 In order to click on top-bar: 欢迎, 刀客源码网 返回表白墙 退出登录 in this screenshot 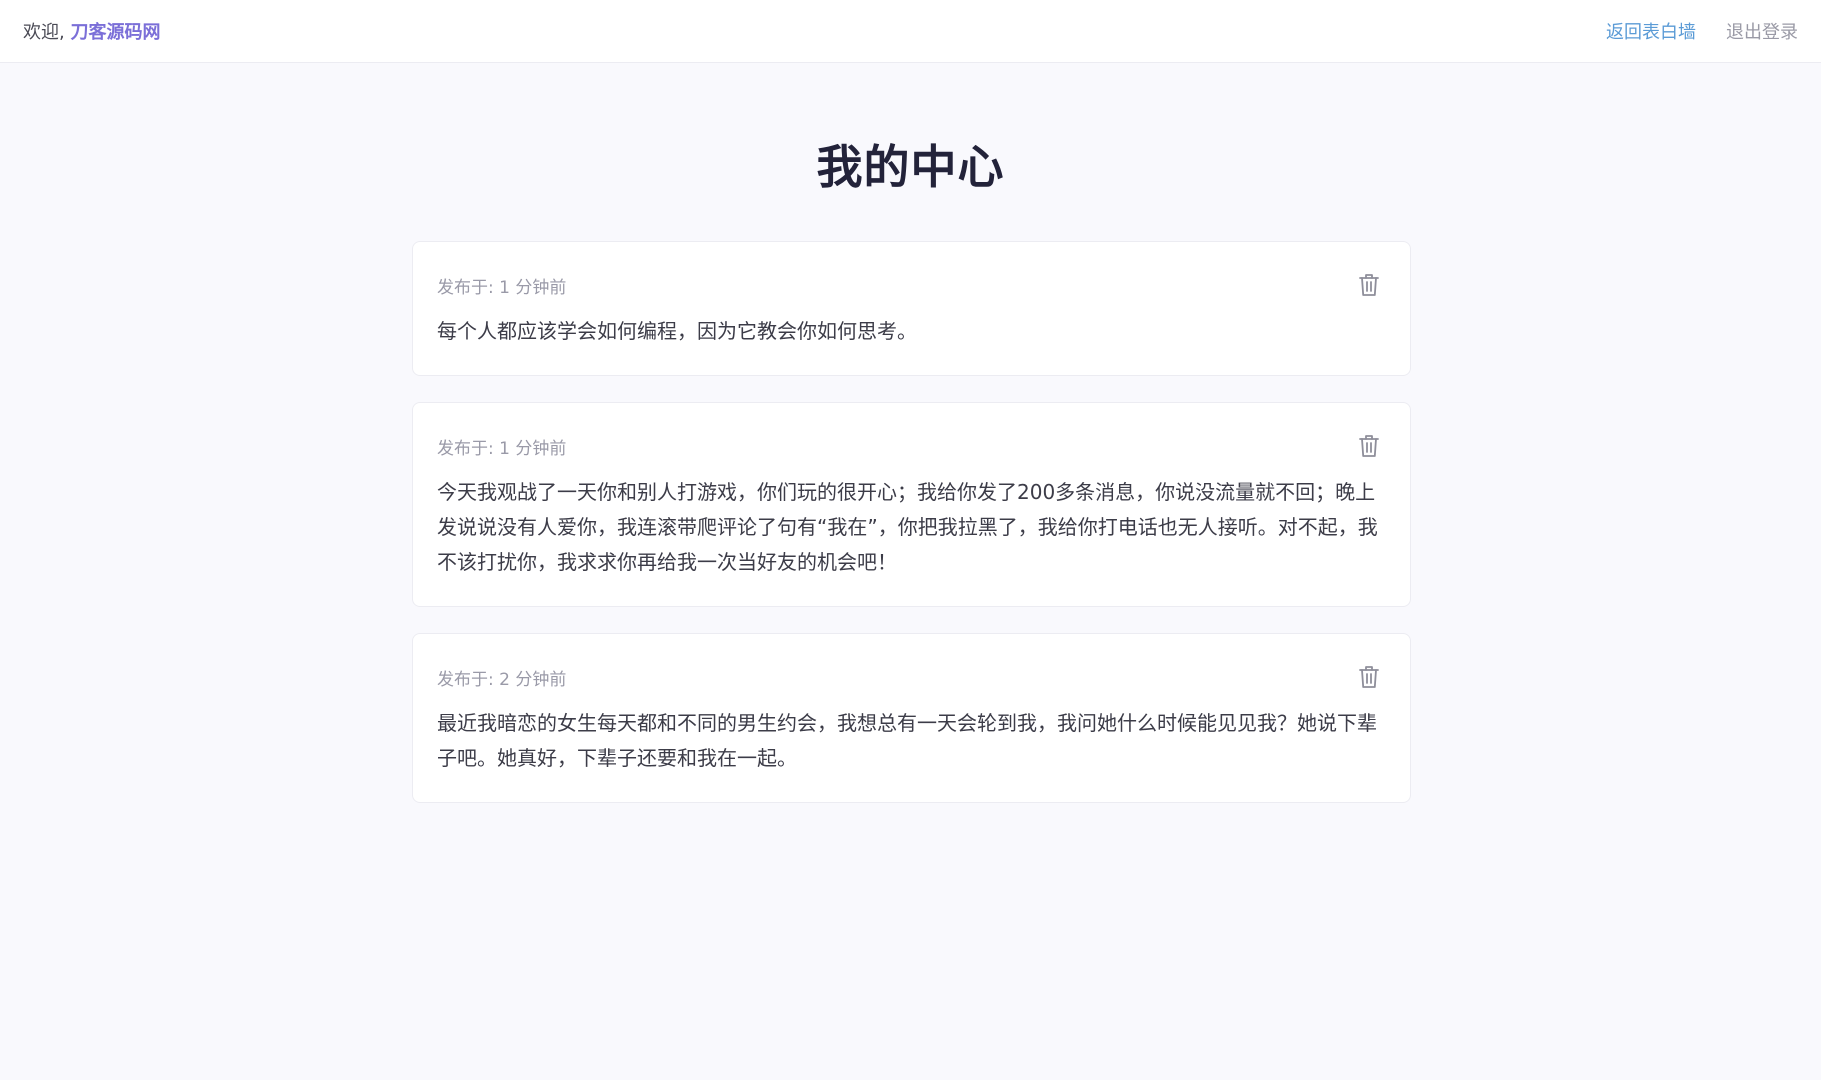, I will do `click(910, 31)`.